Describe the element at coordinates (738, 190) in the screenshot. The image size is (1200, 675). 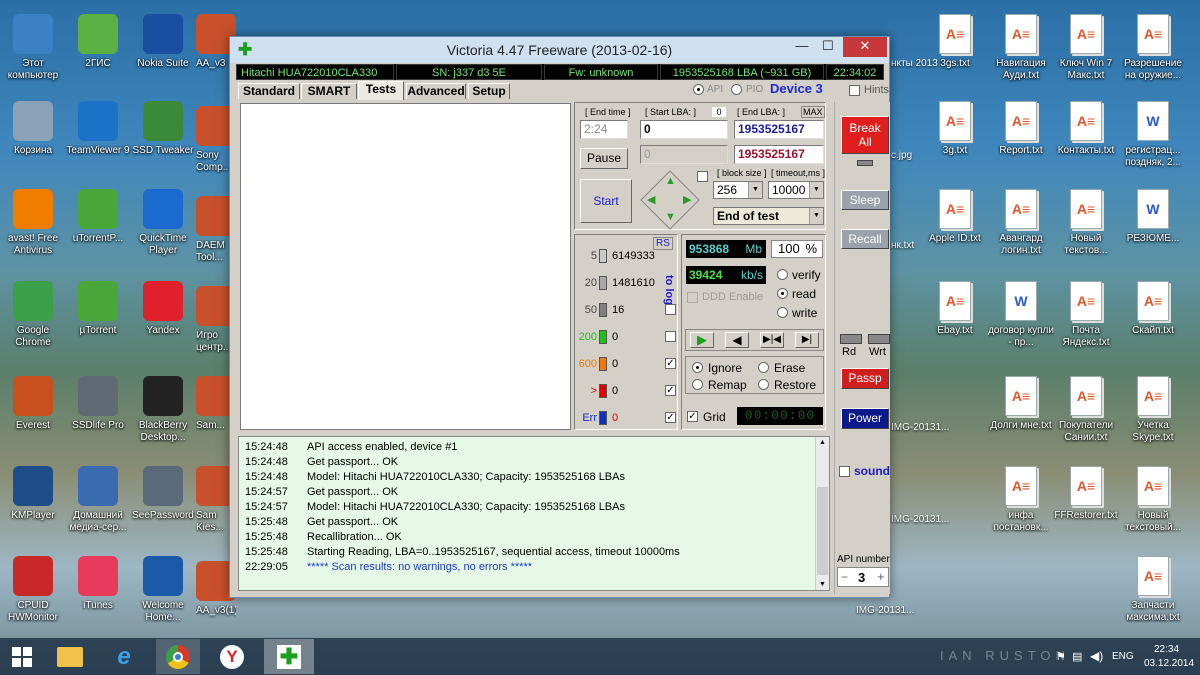
I see `block-size-select: 256 ▼` at that location.